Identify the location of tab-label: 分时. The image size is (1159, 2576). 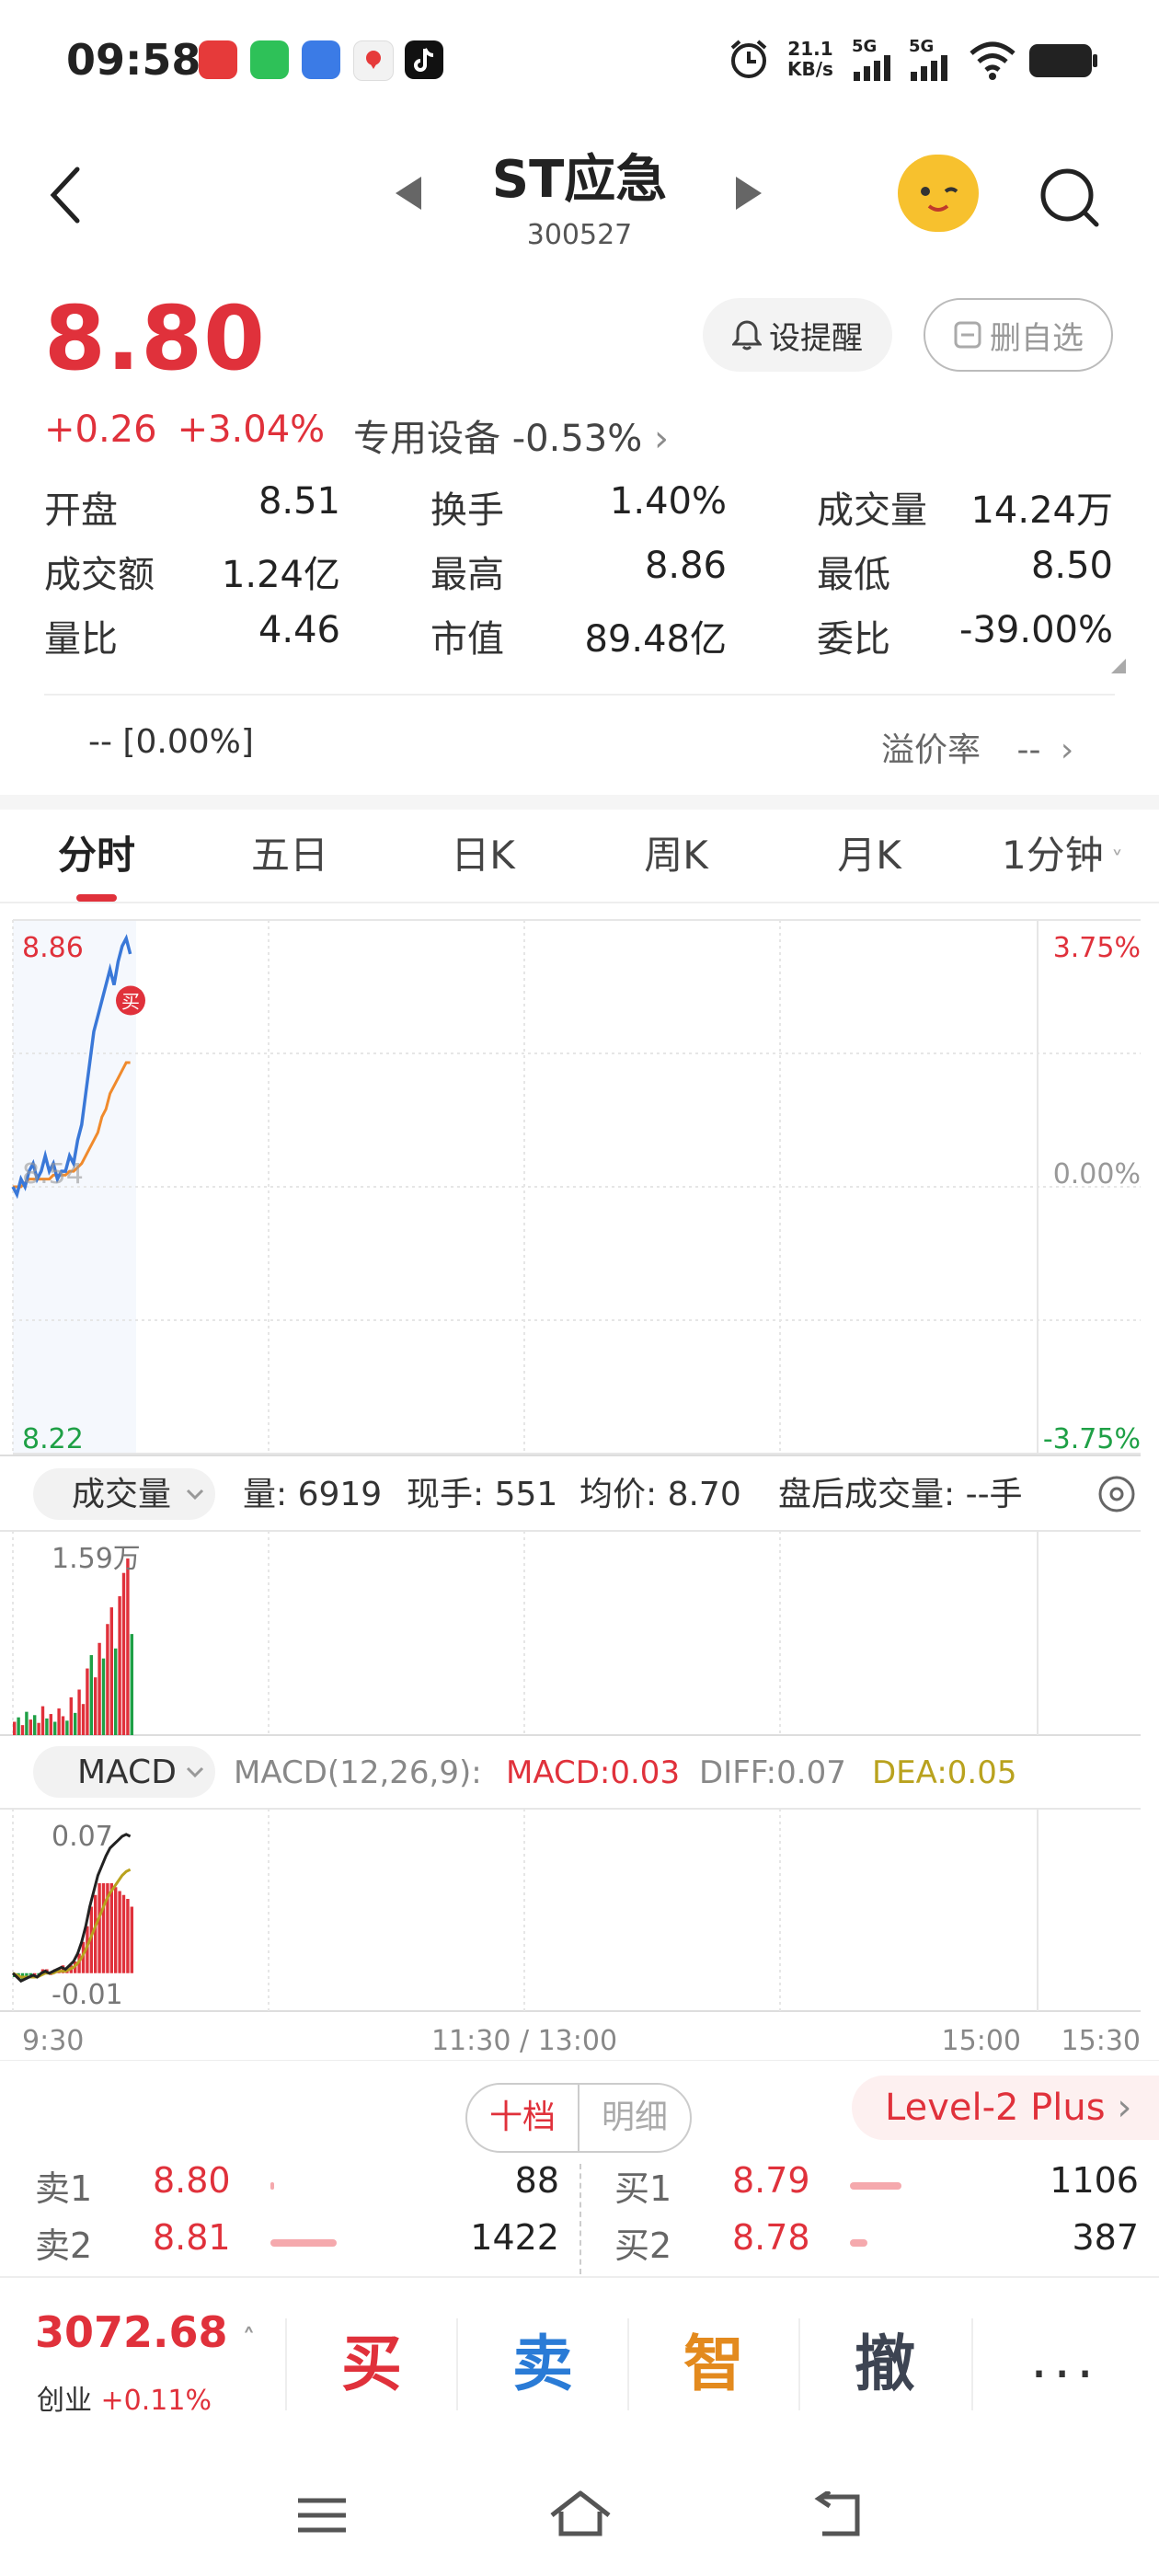
(96, 855).